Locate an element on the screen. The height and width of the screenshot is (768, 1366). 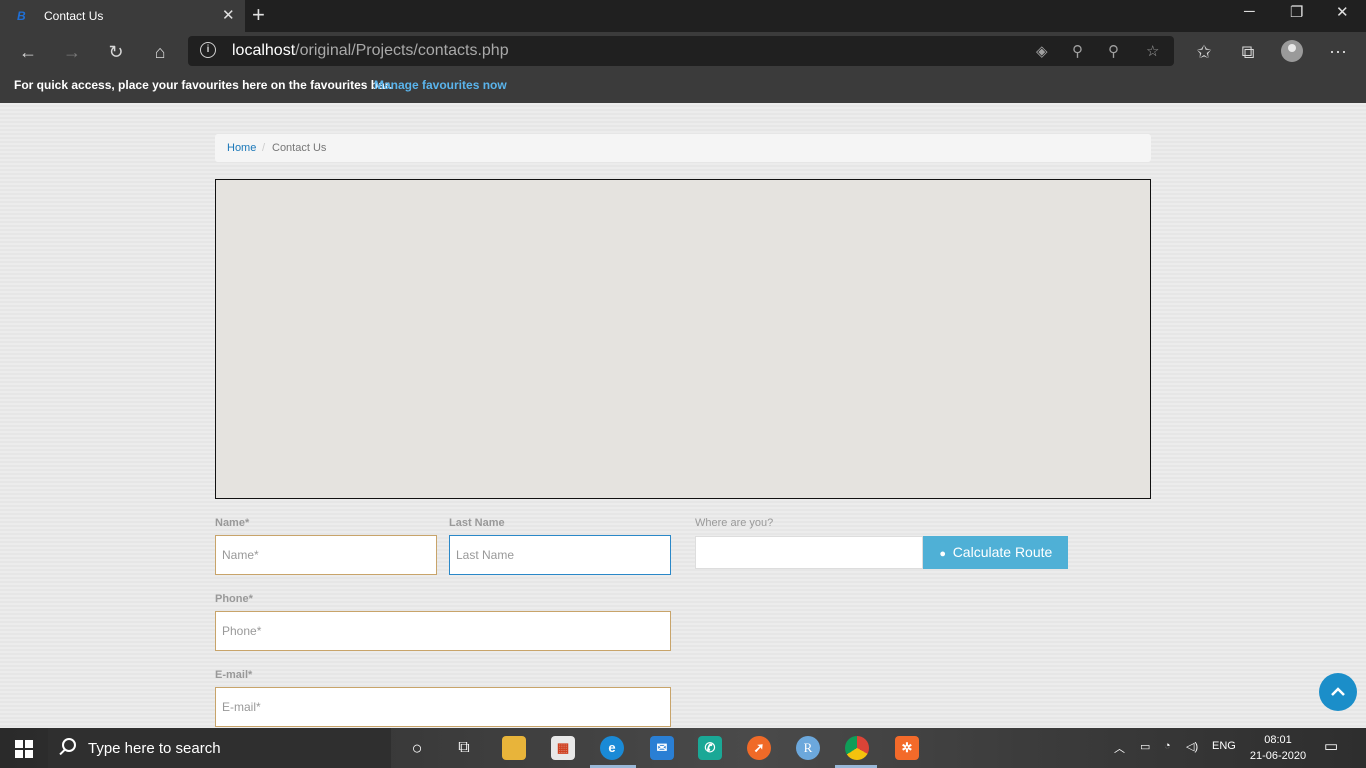
map-pin-icon: ● is located at coordinates (943, 554).